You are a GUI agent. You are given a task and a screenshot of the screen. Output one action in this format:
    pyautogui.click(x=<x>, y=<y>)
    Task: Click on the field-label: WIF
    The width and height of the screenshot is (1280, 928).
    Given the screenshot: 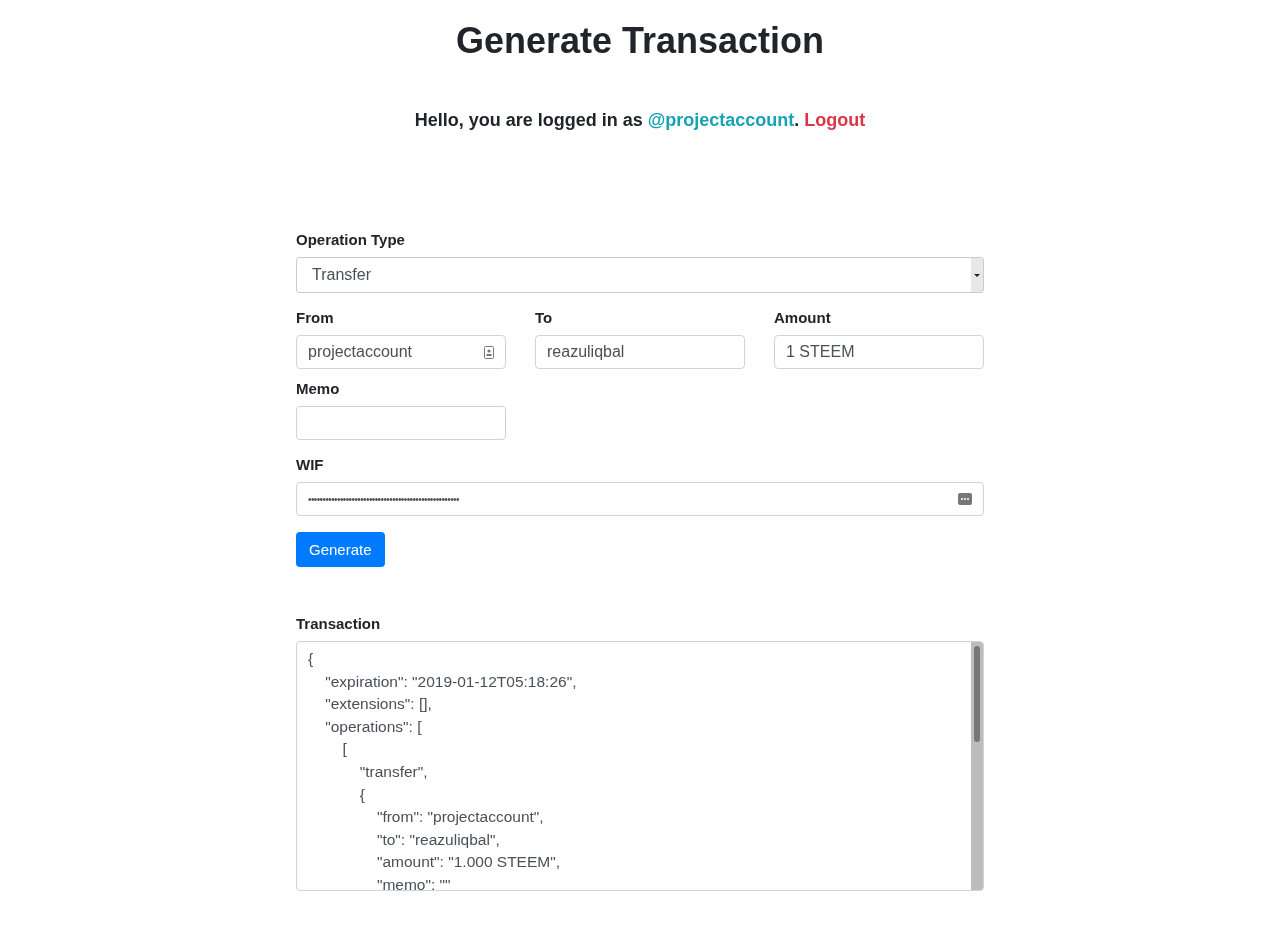 What is the action you would take?
    pyautogui.click(x=310, y=464)
    